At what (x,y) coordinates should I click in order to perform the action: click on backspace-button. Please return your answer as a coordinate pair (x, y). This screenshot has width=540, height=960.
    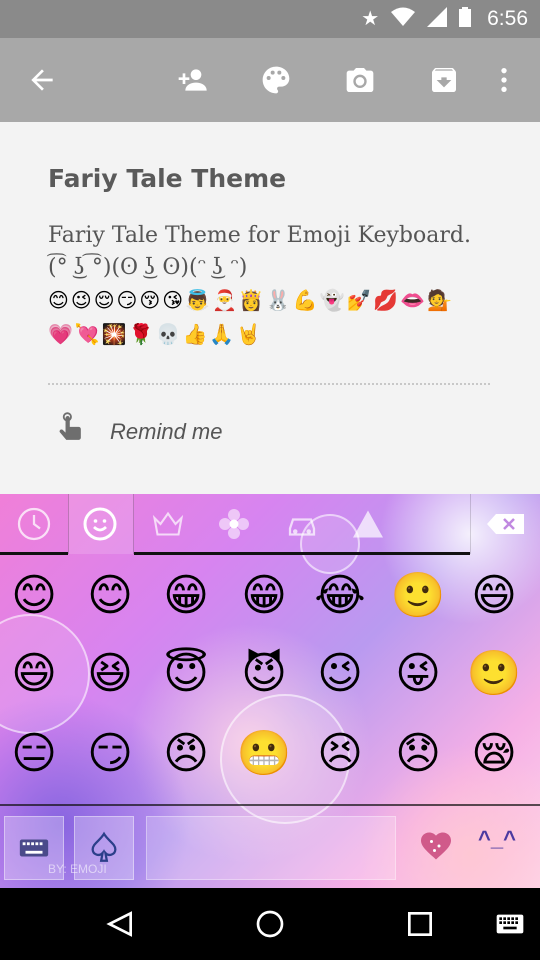
    Looking at the image, I should click on (505, 524).